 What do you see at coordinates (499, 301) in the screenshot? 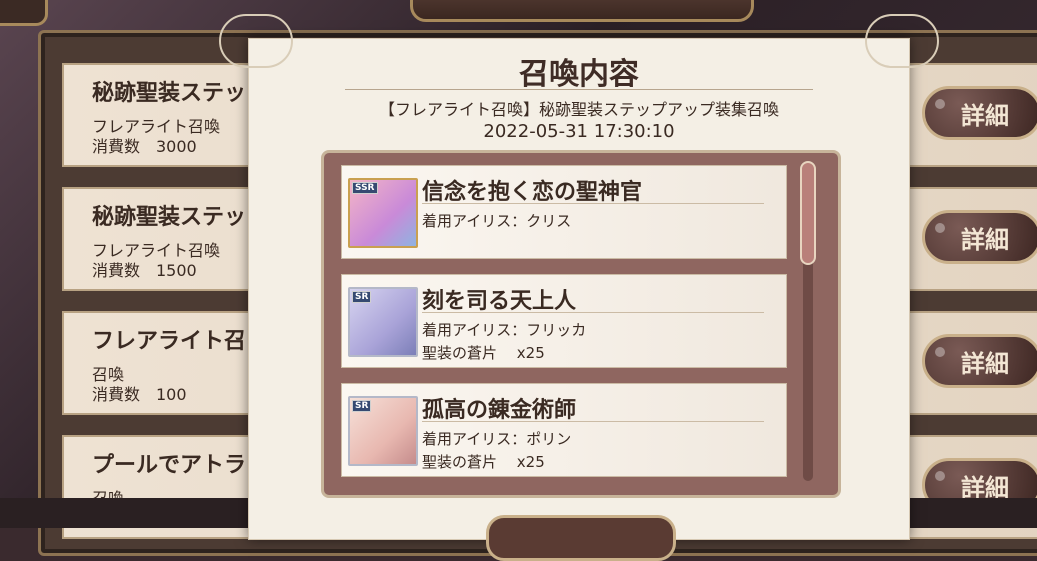
I see `item-name: 刻を司る天上人` at bounding box center [499, 301].